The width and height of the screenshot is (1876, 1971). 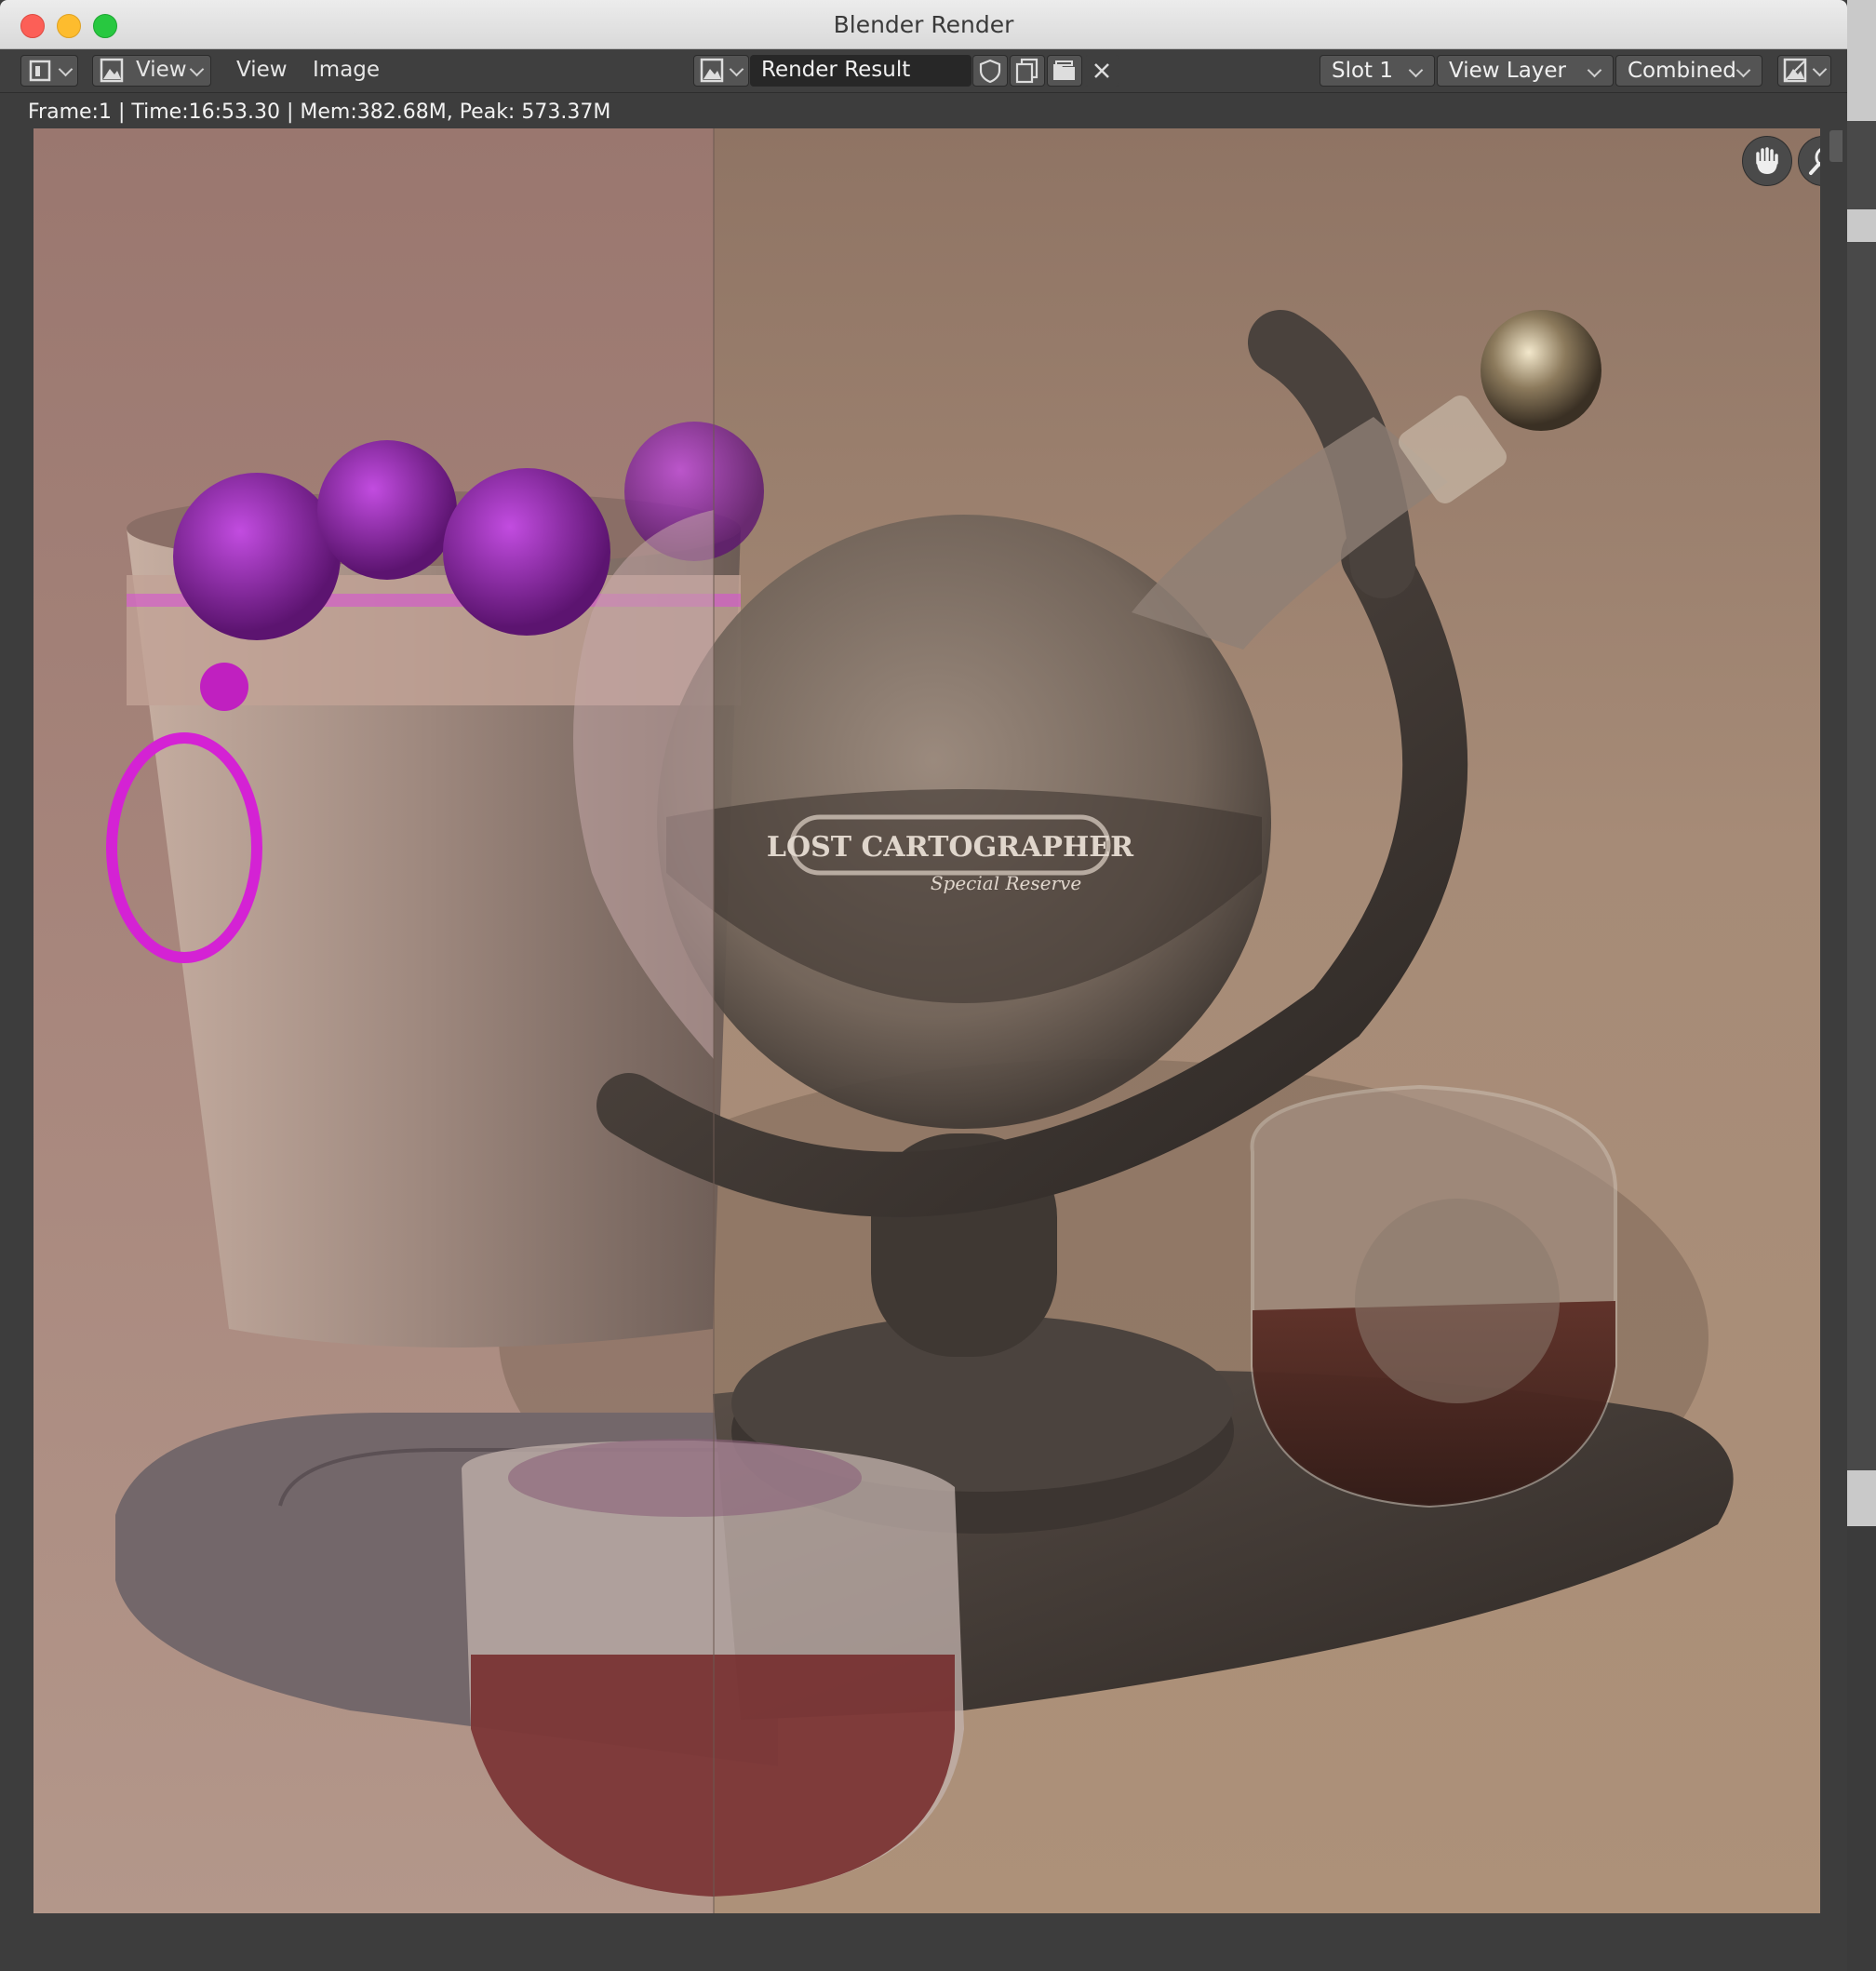 I want to click on hand-icon, so click(x=1767, y=160).